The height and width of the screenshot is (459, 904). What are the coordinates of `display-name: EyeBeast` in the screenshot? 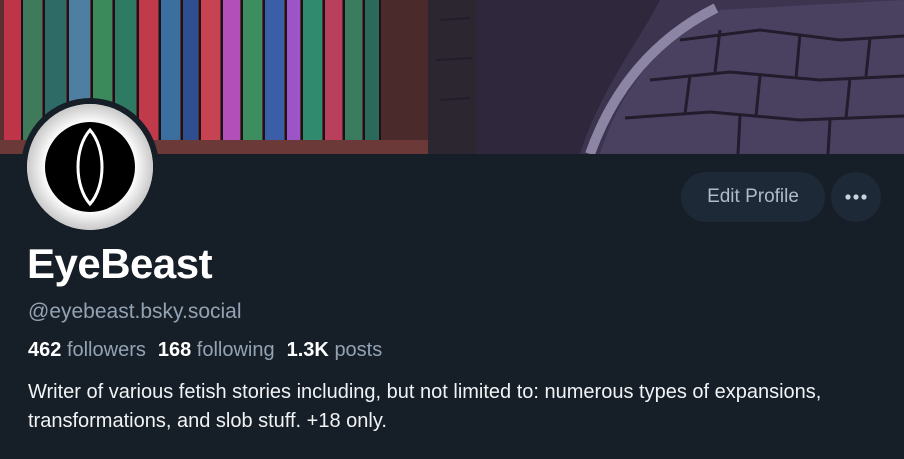 It's located at (120, 263).